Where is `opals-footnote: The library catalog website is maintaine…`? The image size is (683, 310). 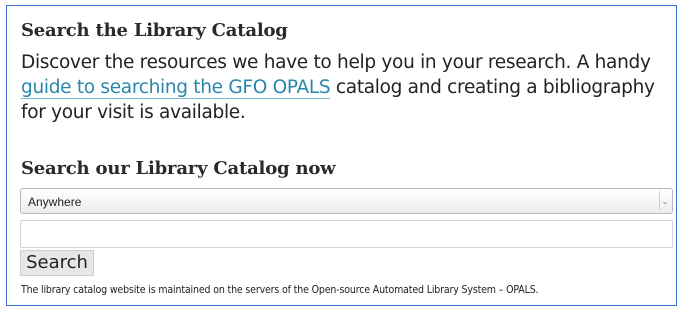
opals-footnote: The library catalog website is maintaine… is located at coordinates (280, 290).